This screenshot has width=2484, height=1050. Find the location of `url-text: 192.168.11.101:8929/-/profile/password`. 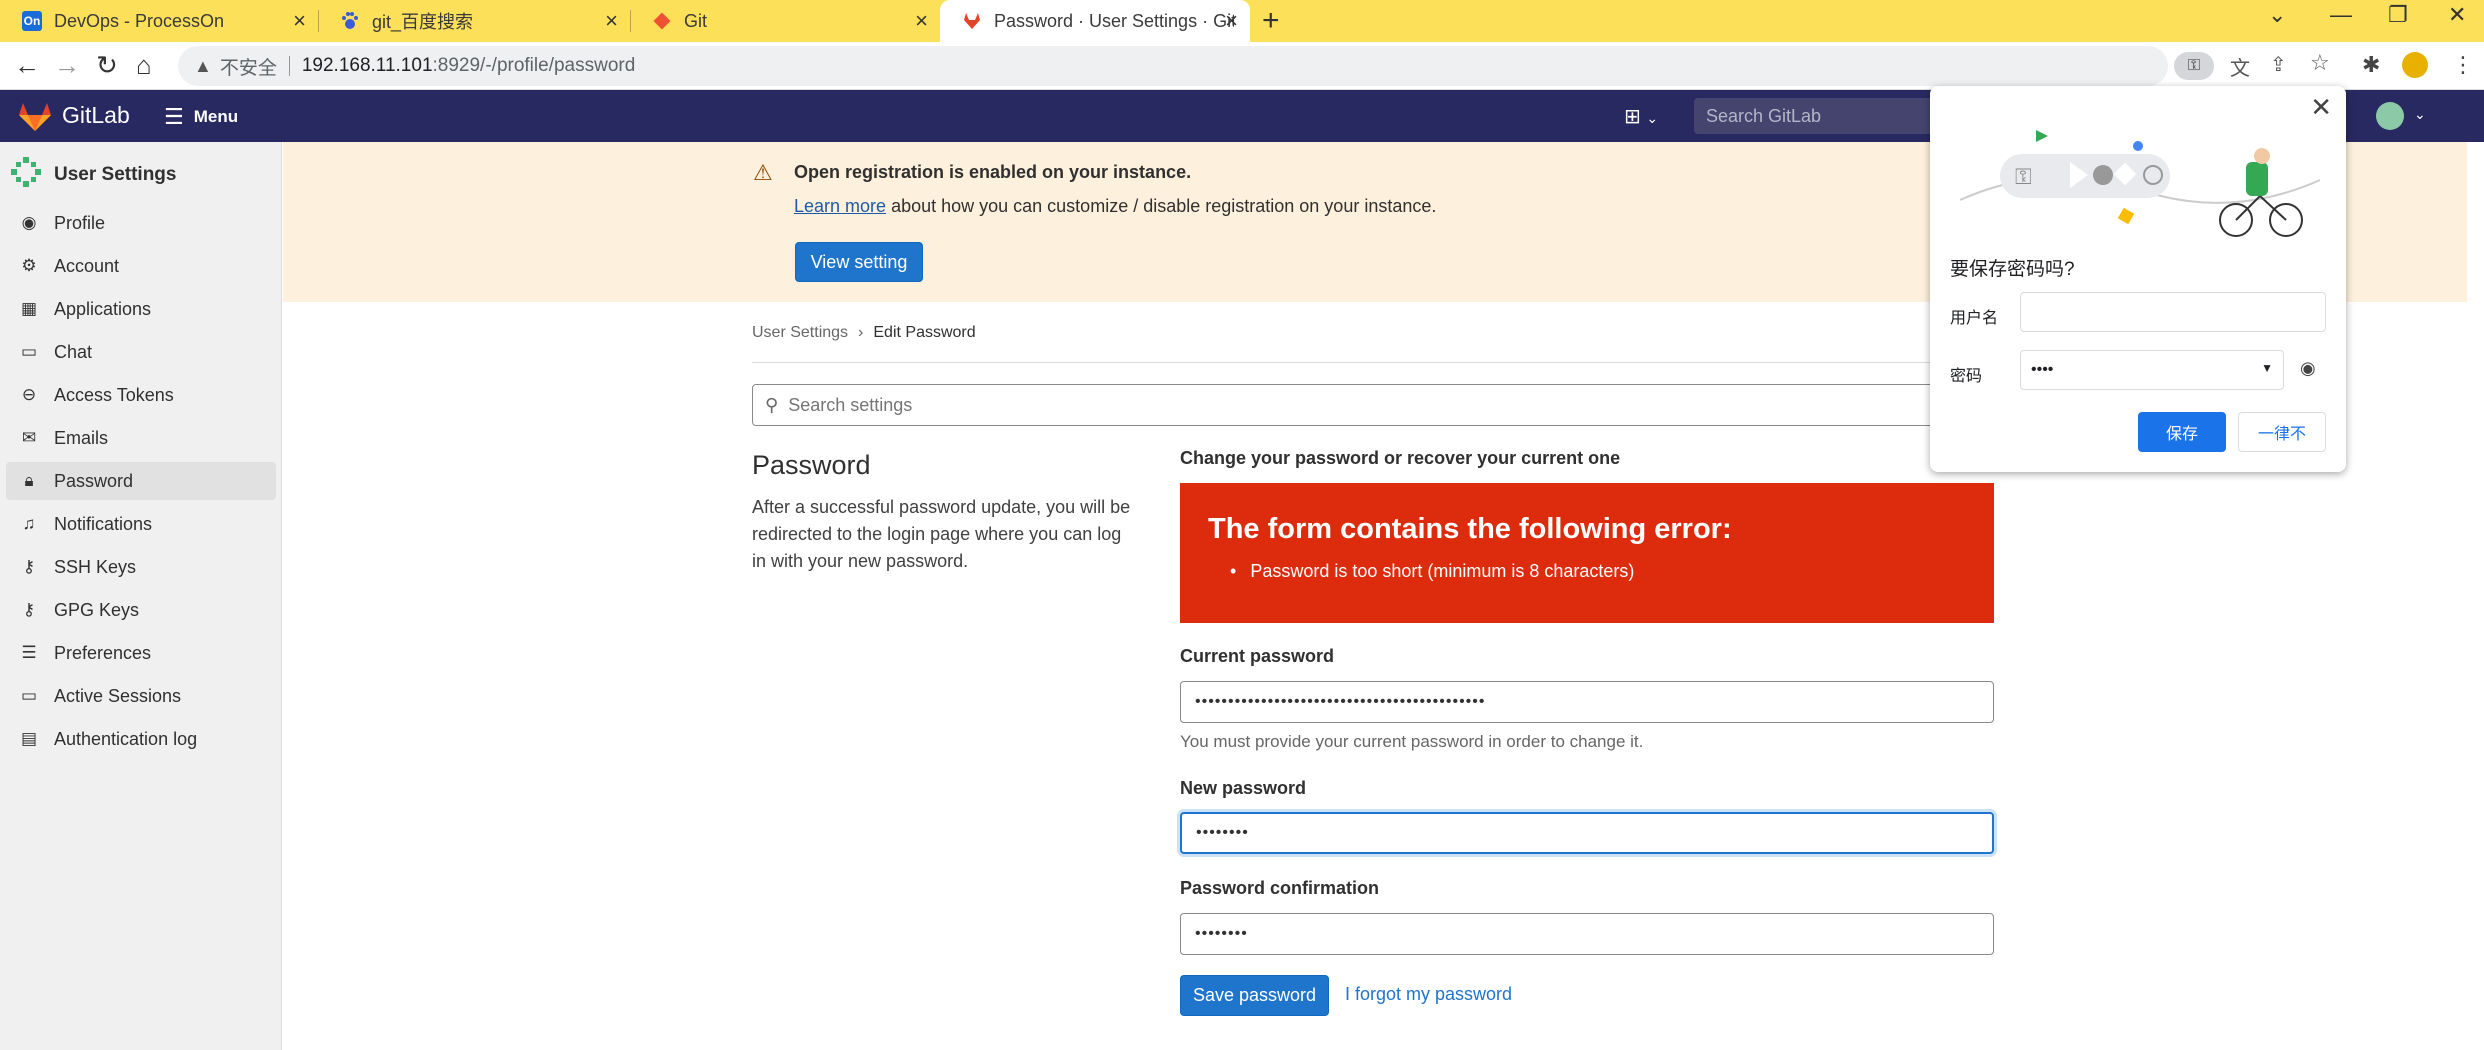

url-text: 192.168.11.101:8929/-/profile/password is located at coordinates (468, 66).